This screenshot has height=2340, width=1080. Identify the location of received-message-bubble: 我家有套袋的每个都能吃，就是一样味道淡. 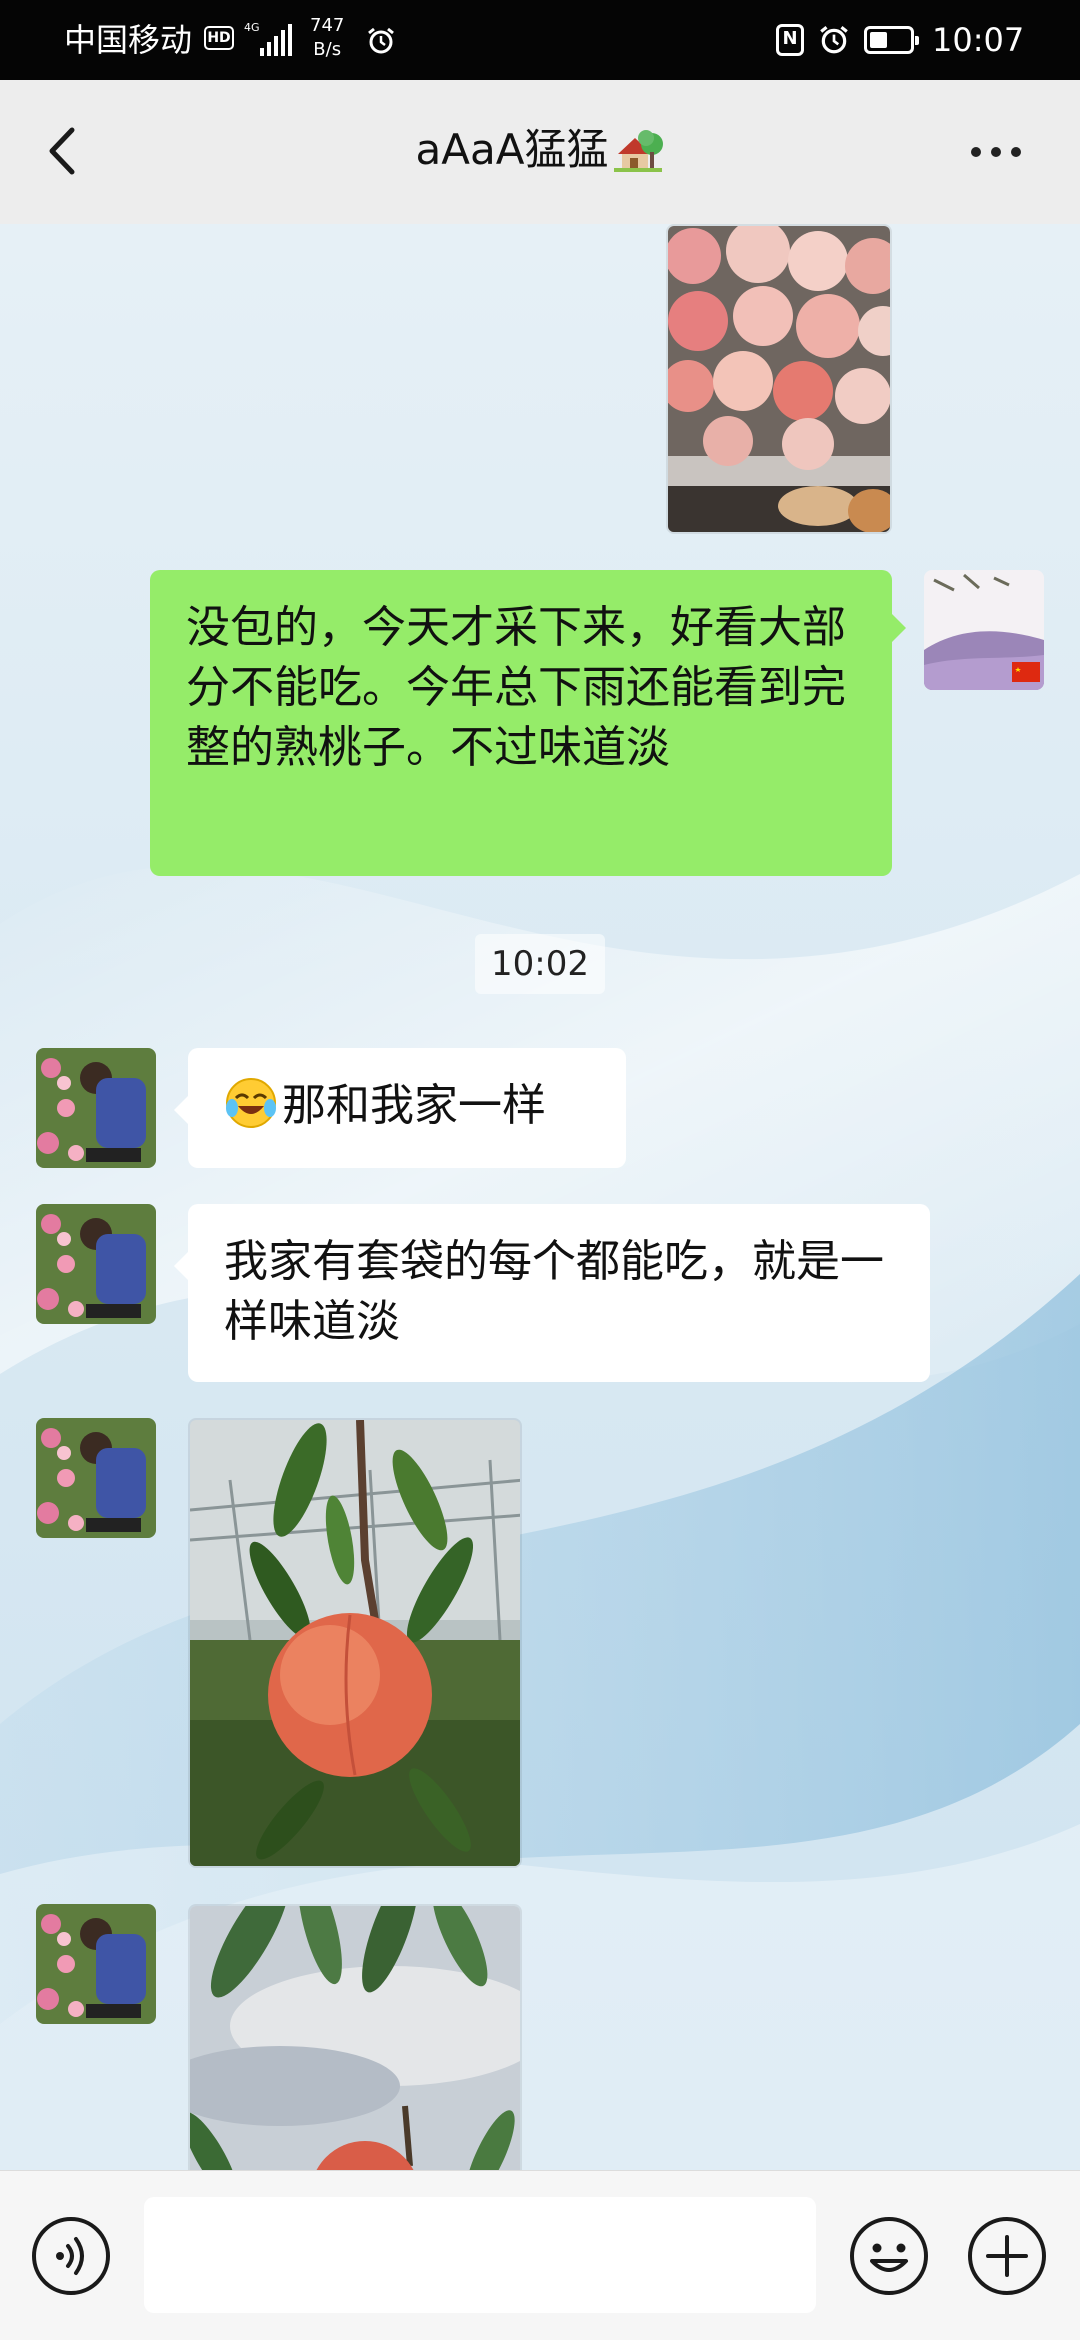
(559, 1293).